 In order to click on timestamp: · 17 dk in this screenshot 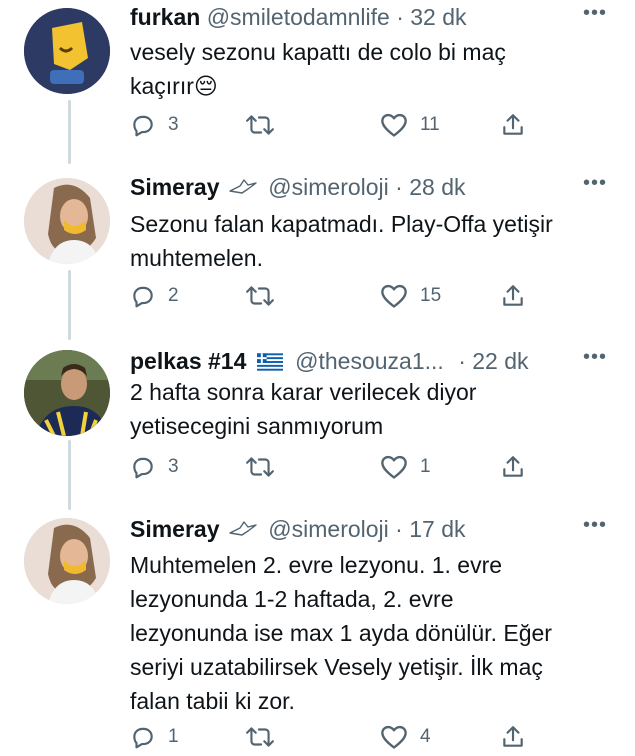, I will do `click(430, 529)`.